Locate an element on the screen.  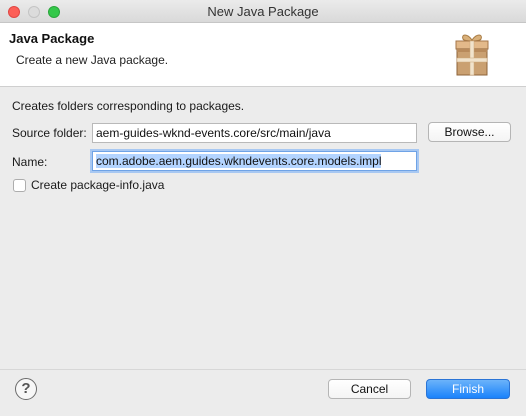
window-title: New Java Package is located at coordinates (263, 11).